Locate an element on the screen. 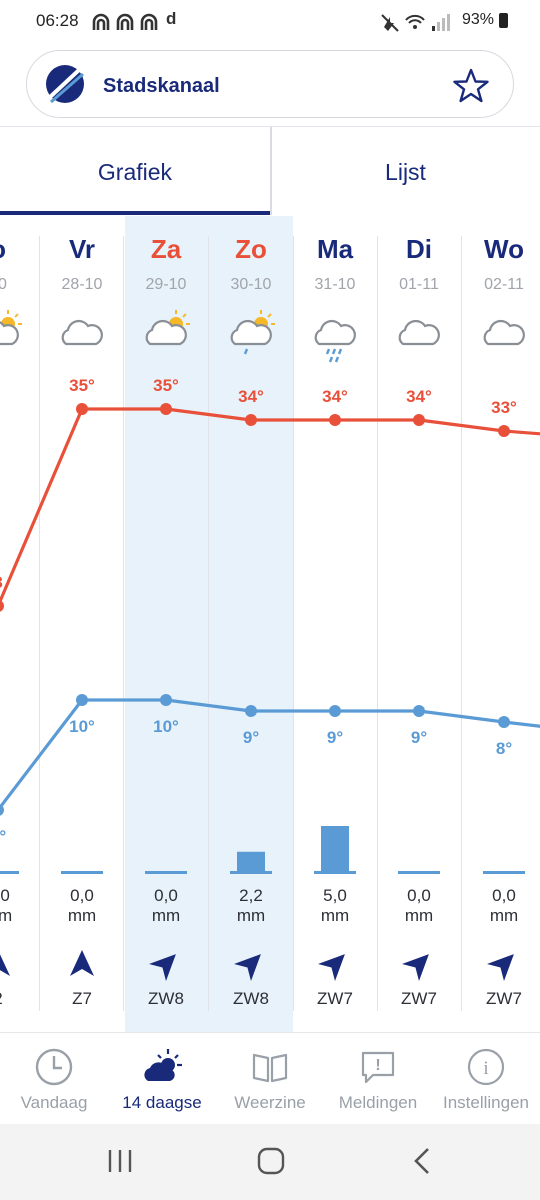 This screenshot has height=1200, width=540. nav-label: 14 daagse is located at coordinates (162, 1102).